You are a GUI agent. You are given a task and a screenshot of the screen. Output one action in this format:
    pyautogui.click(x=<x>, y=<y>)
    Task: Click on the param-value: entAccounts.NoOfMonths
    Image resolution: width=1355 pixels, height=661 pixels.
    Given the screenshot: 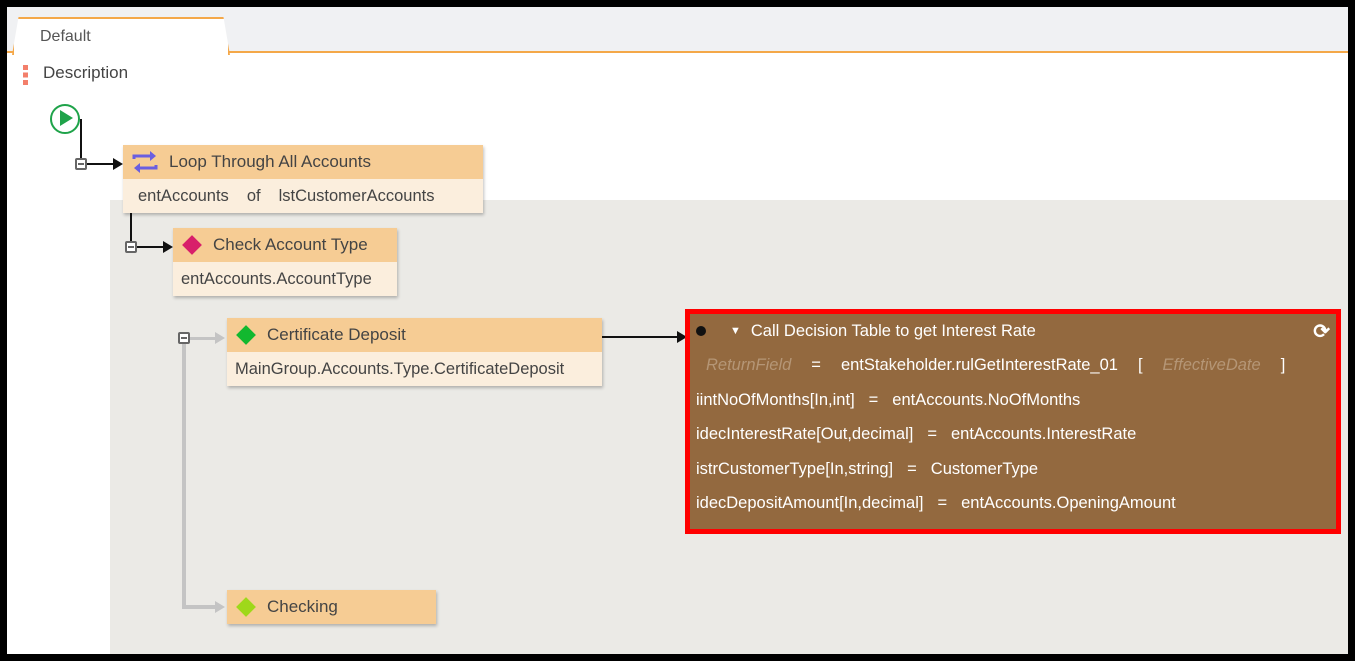 What is the action you would take?
    pyautogui.click(x=986, y=399)
    